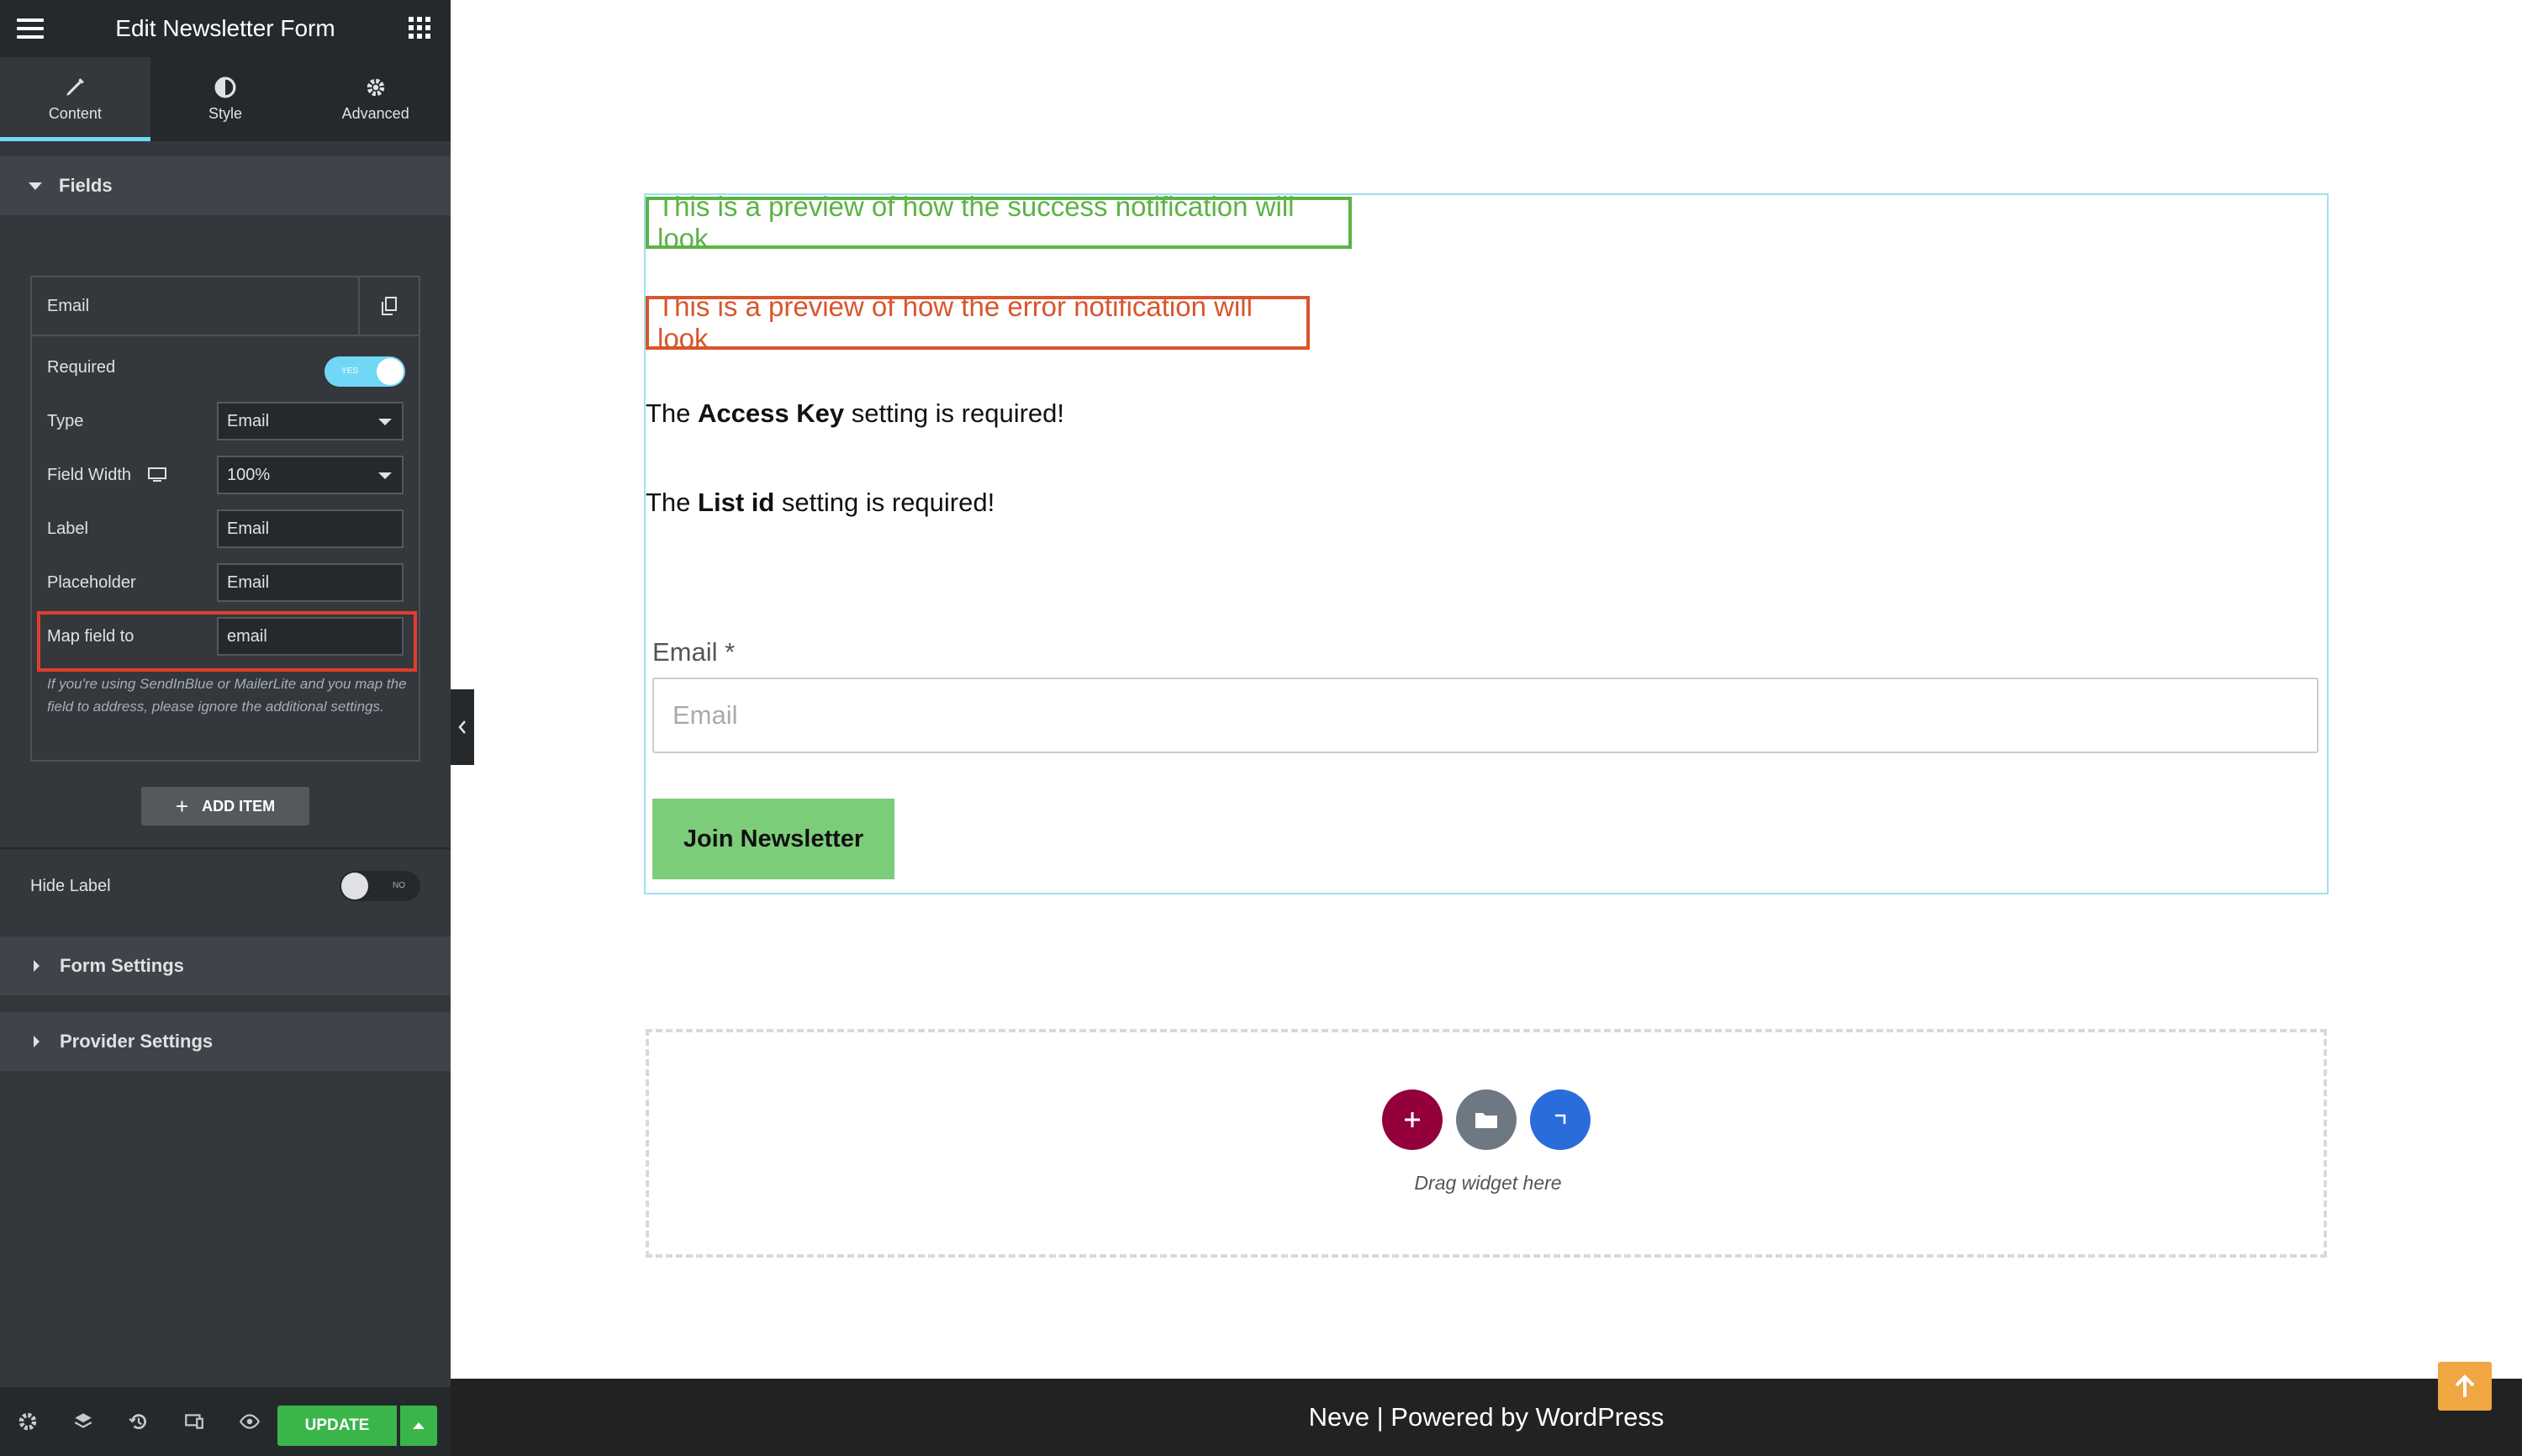 This screenshot has width=2522, height=1456. I want to click on tab-content: Content, so click(75, 99).